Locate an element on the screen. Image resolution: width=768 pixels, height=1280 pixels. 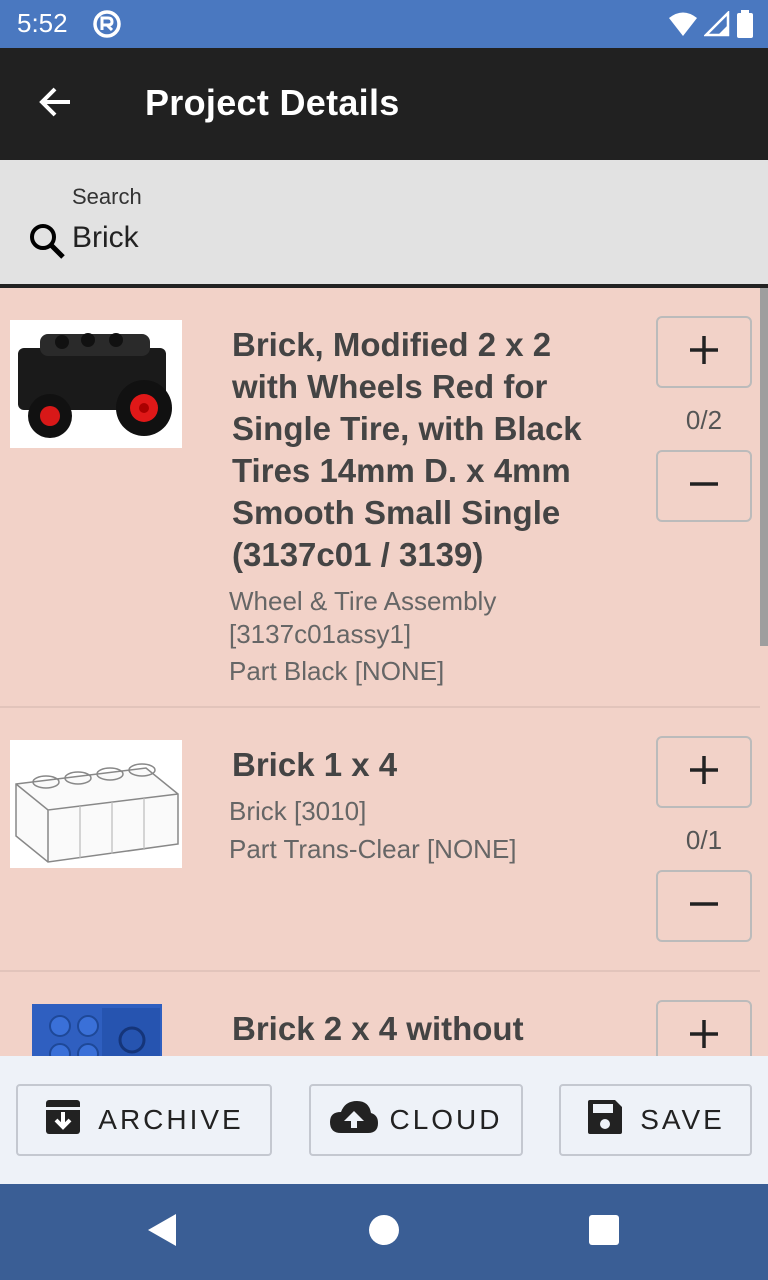
cloud-button: CLOUD is located at coordinates (416, 1120).